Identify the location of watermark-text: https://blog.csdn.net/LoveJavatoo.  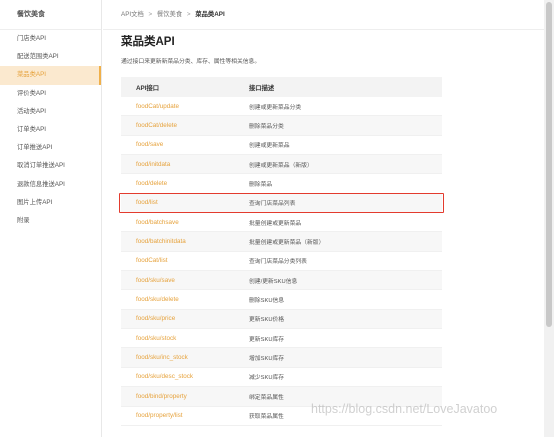
(404, 409).